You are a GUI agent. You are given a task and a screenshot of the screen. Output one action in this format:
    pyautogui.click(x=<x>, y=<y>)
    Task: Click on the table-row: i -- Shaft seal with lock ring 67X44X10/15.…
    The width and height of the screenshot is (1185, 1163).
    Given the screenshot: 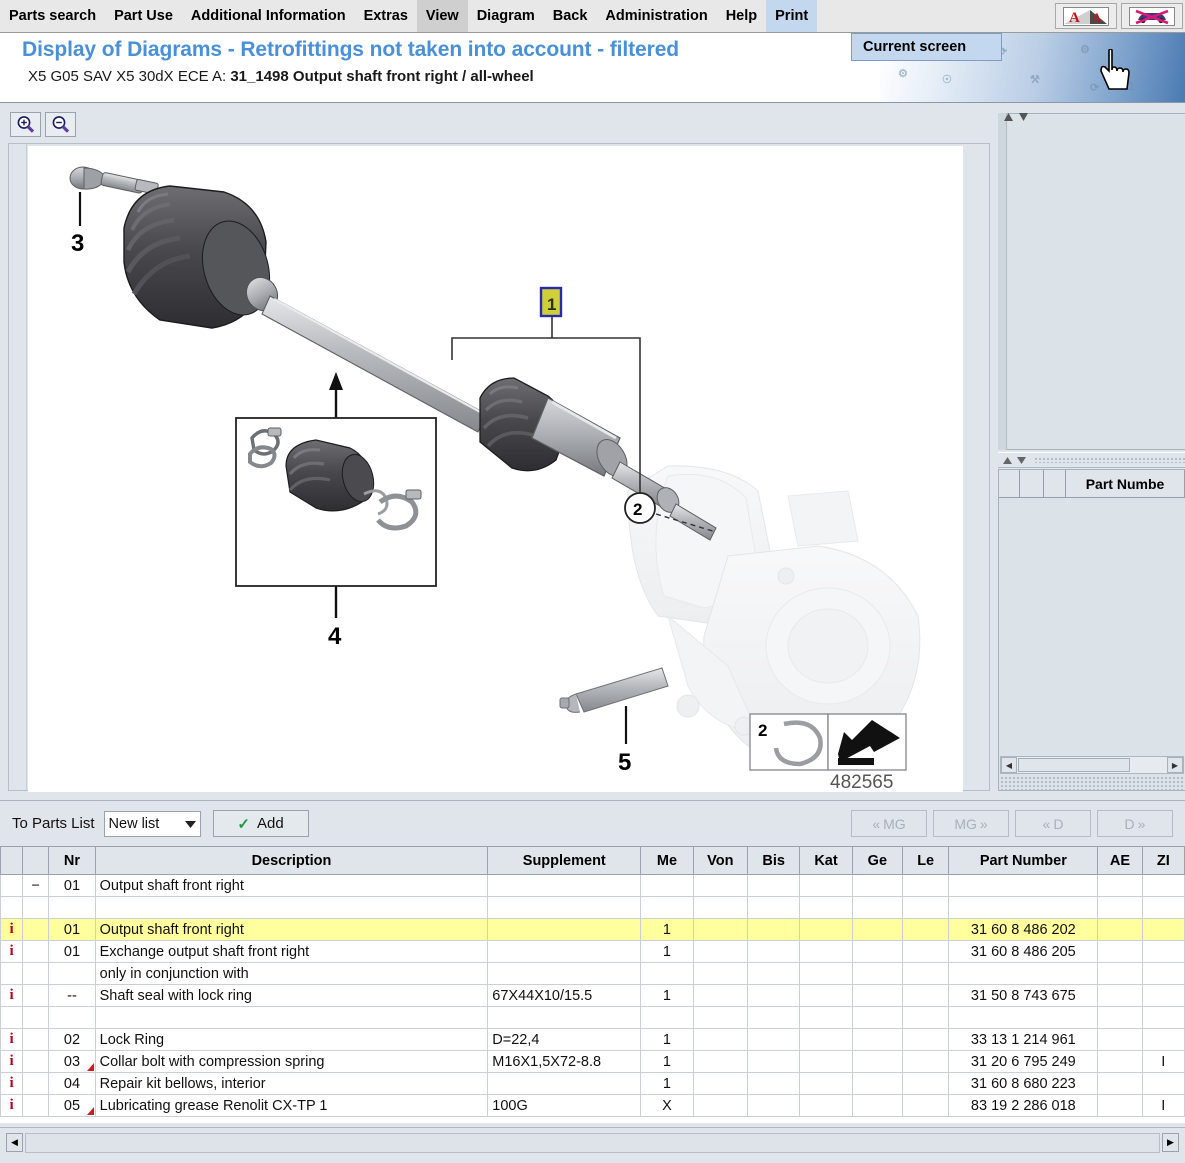 What is the action you would take?
    pyautogui.click(x=592, y=995)
    